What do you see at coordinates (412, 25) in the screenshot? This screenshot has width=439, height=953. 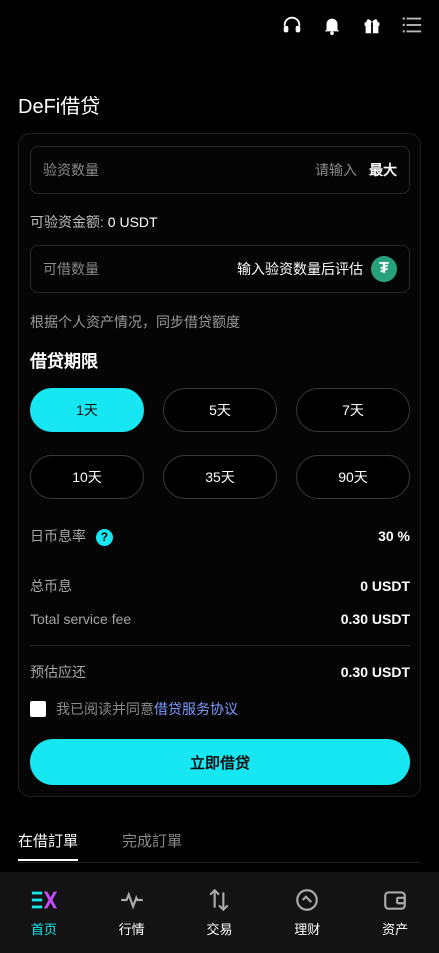 I see `menu-icon` at bounding box center [412, 25].